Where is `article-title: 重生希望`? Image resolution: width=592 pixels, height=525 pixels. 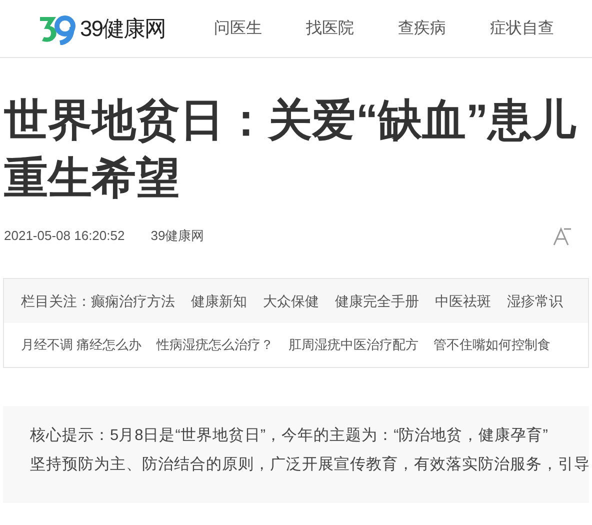 article-title: 重生希望 is located at coordinates (92, 179).